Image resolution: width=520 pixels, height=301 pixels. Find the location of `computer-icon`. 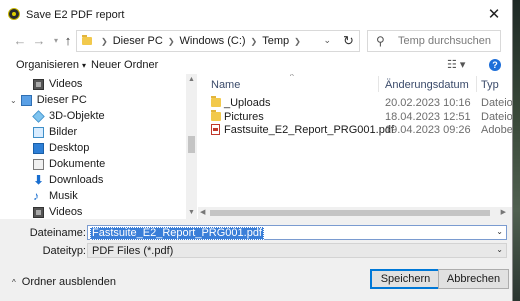

computer-icon is located at coordinates (26, 100).